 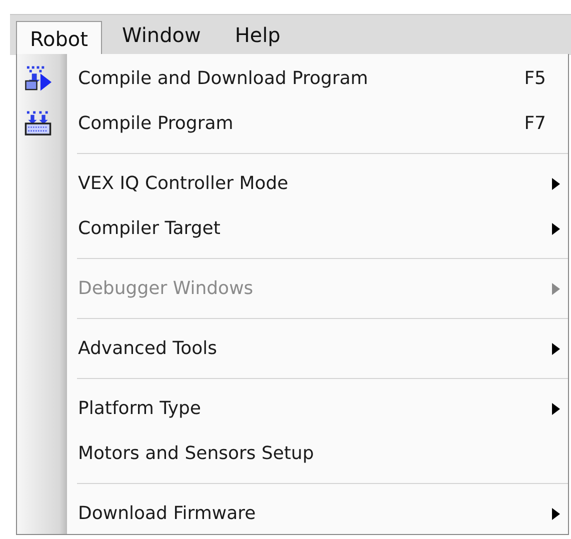 What do you see at coordinates (317, 348) in the screenshot?
I see `menu-item: Advanced Tools` at bounding box center [317, 348].